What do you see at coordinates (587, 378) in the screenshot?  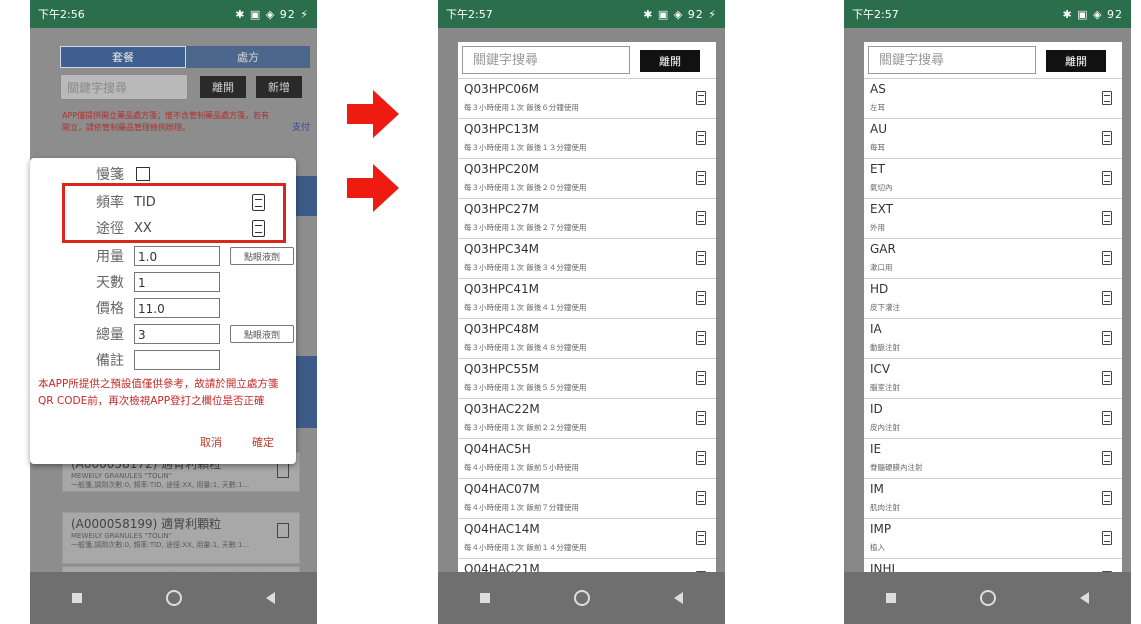 I see `list-item: Q03HPC55M 每３小時使用１次 飯後５５分鐘使用` at bounding box center [587, 378].